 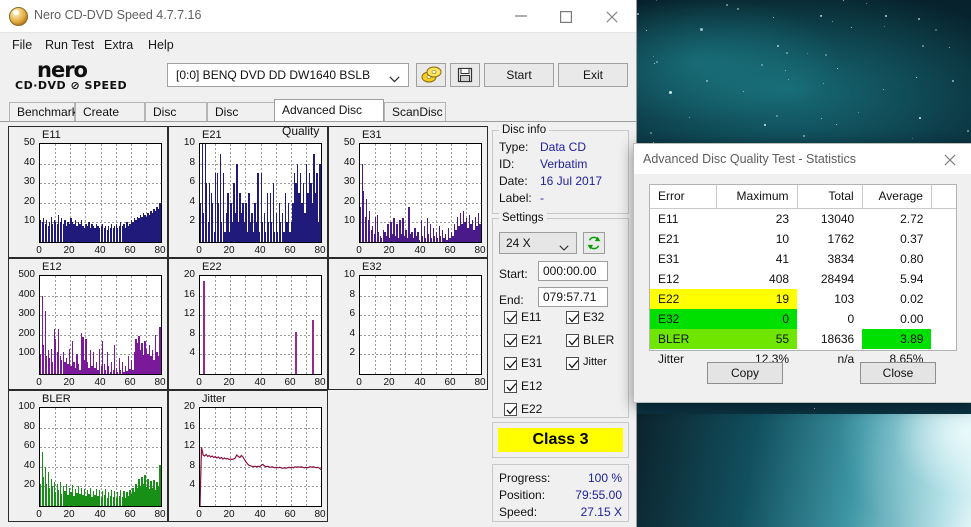 I want to click on table-row: E31 41 3834 0.80, so click(x=803, y=259).